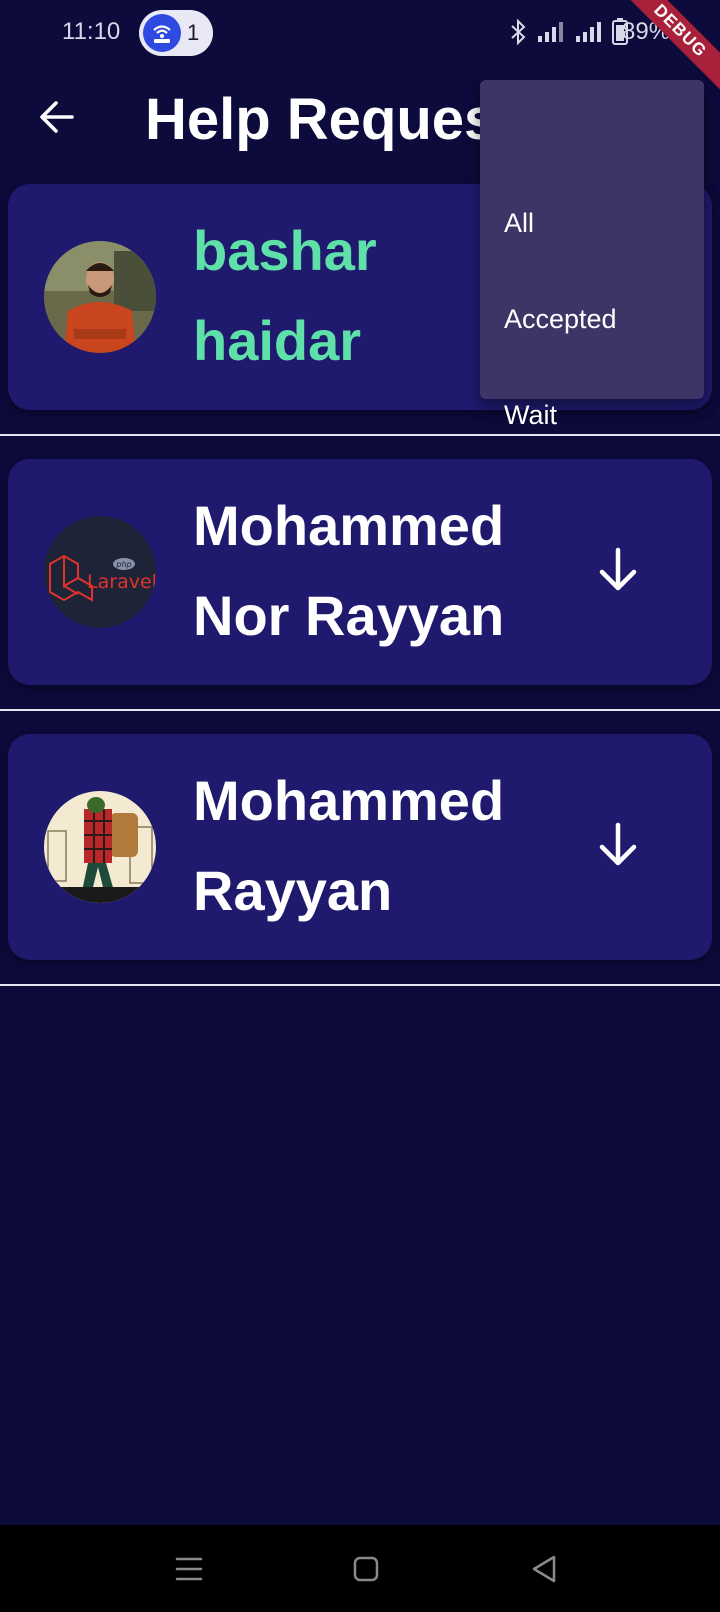 This screenshot has width=720, height=1612. What do you see at coordinates (121, 582) in the screenshot?
I see `svg-text: Laravel` at bounding box center [121, 582].